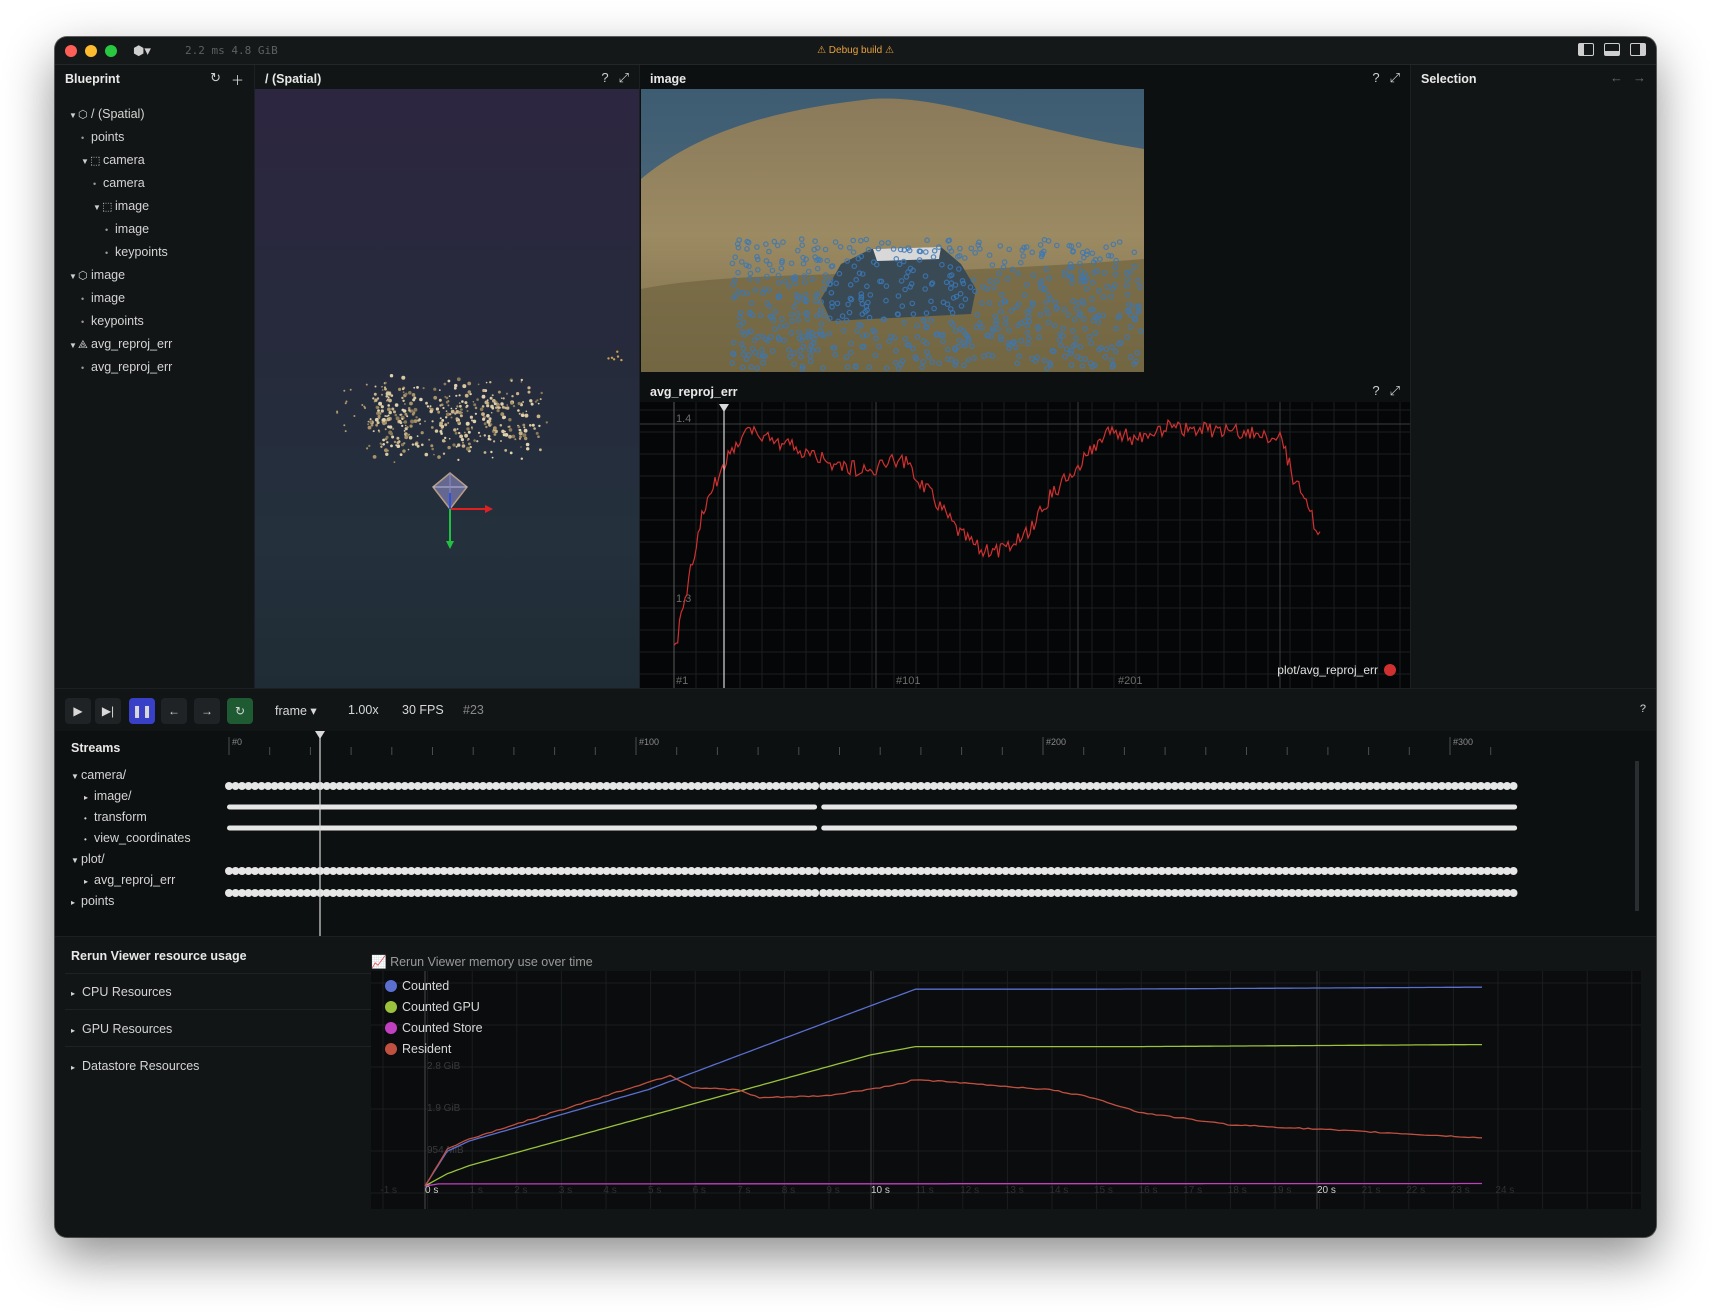 The width and height of the screenshot is (1712, 1312). I want to click on forward-arrow-icon: →, so click(1639, 77).